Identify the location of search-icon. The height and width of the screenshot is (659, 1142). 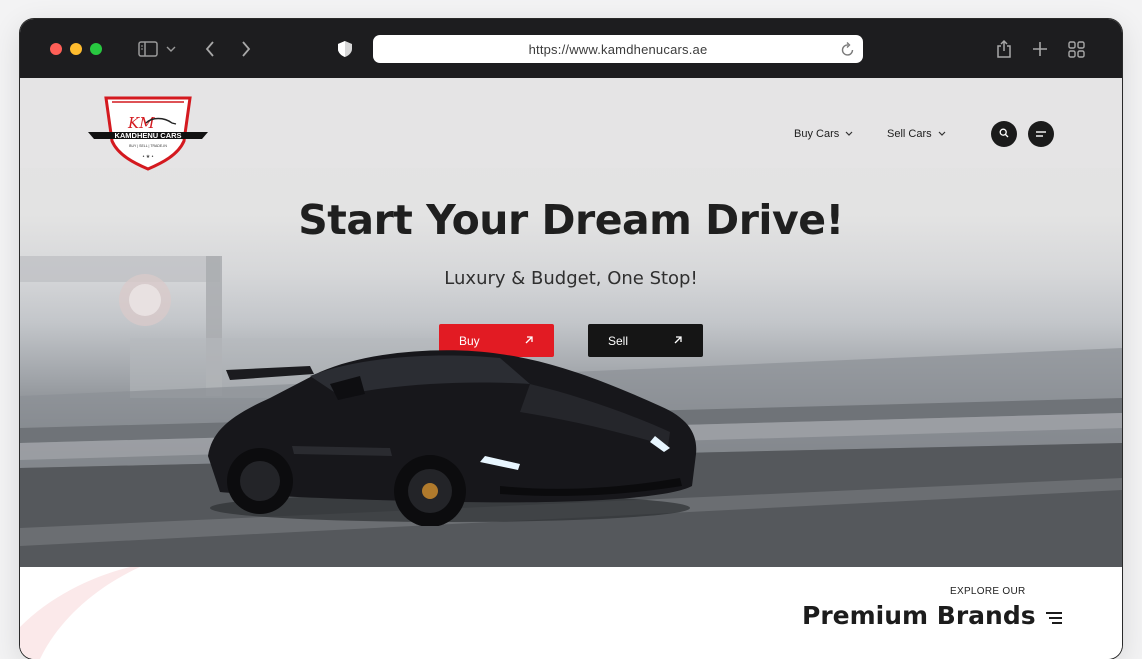
(1004, 134).